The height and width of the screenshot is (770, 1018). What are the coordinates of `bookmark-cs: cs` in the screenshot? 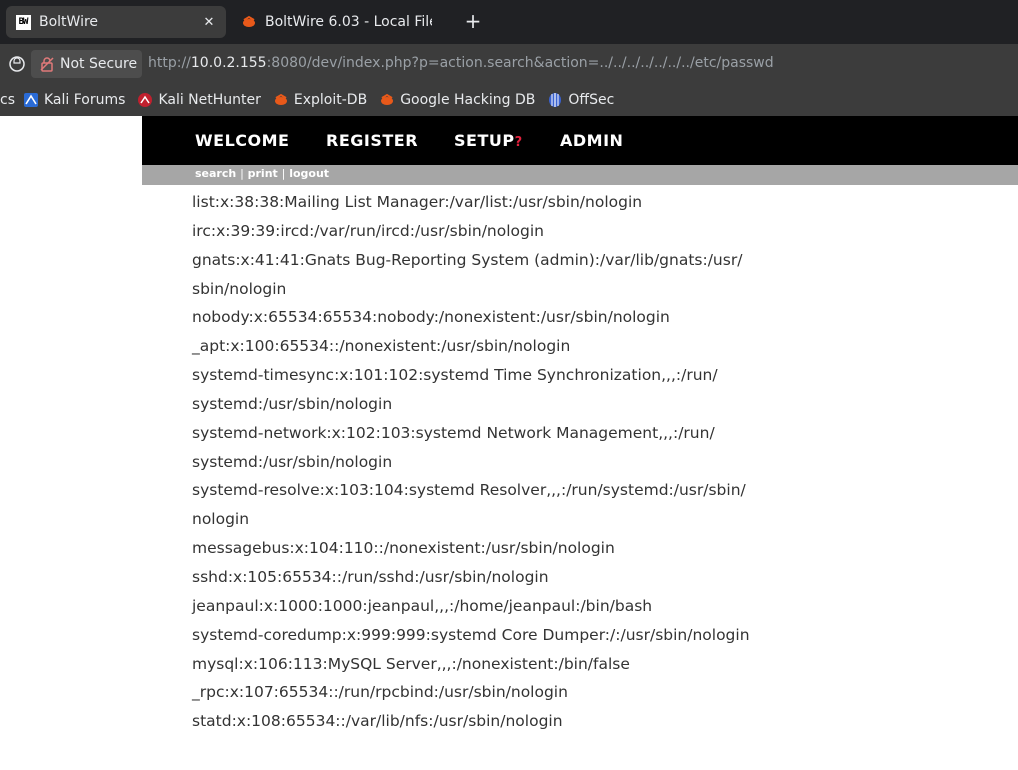 It's located at (7, 100).